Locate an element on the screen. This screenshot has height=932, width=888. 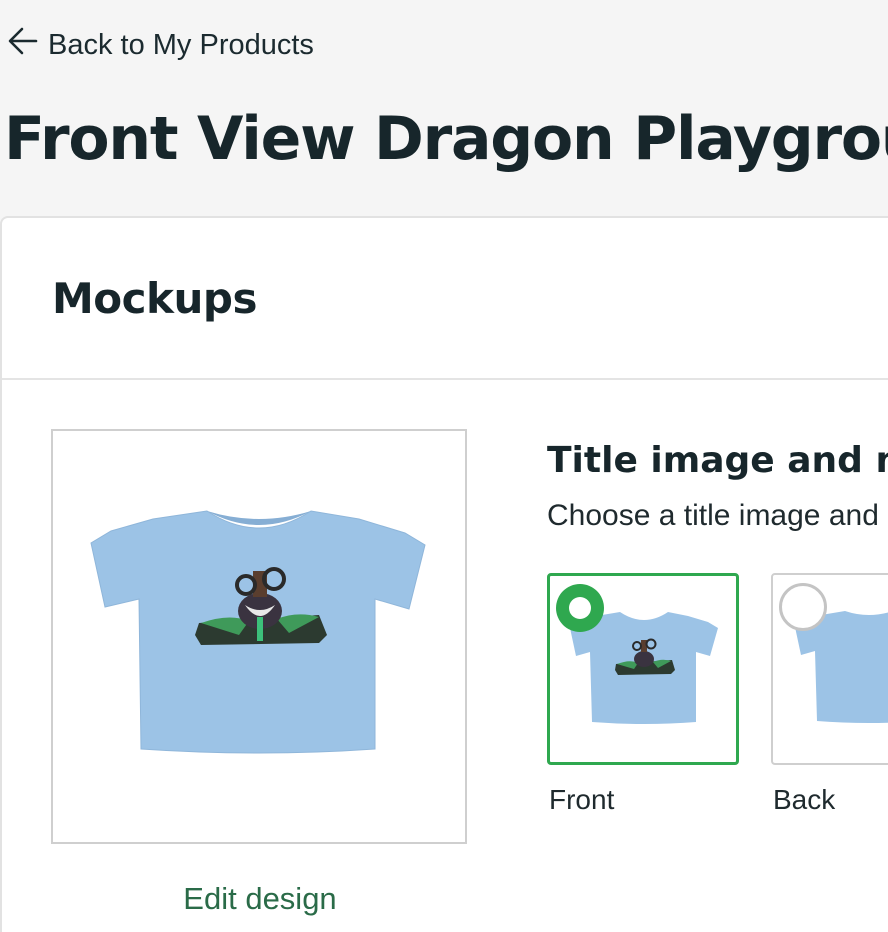
back-to-products-link: Back to My Products is located at coordinates (160, 45).